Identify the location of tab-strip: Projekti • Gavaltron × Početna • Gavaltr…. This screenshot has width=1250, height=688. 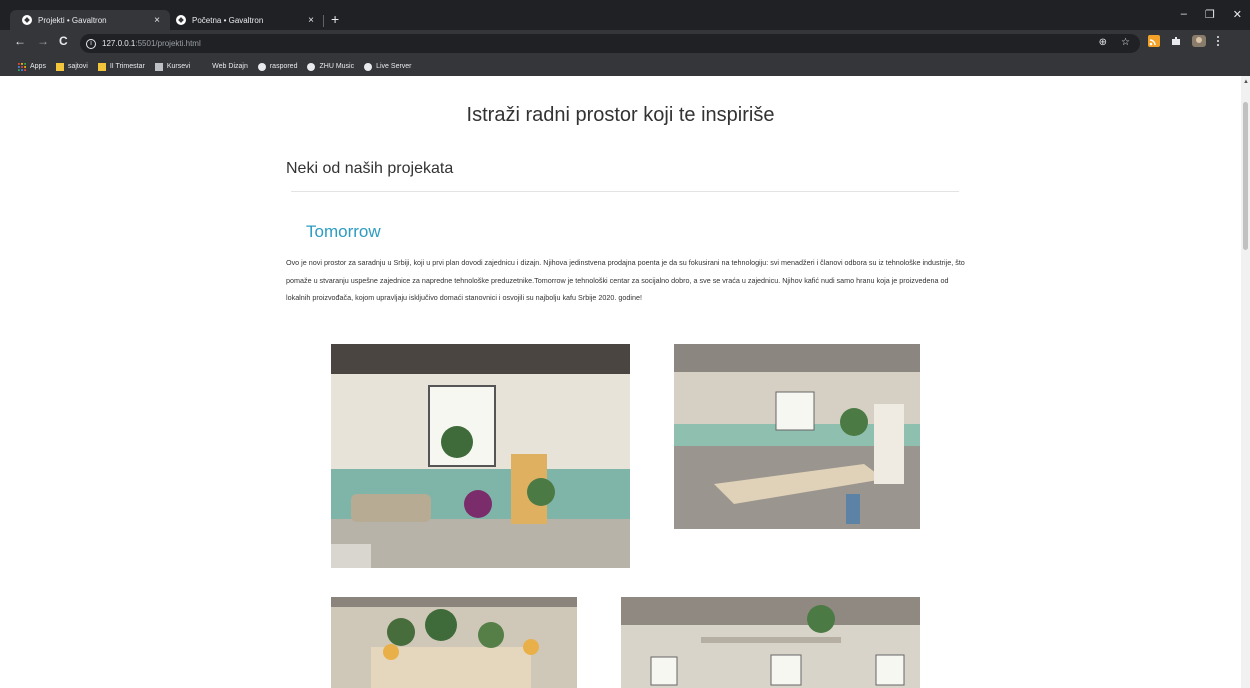
(625, 15).